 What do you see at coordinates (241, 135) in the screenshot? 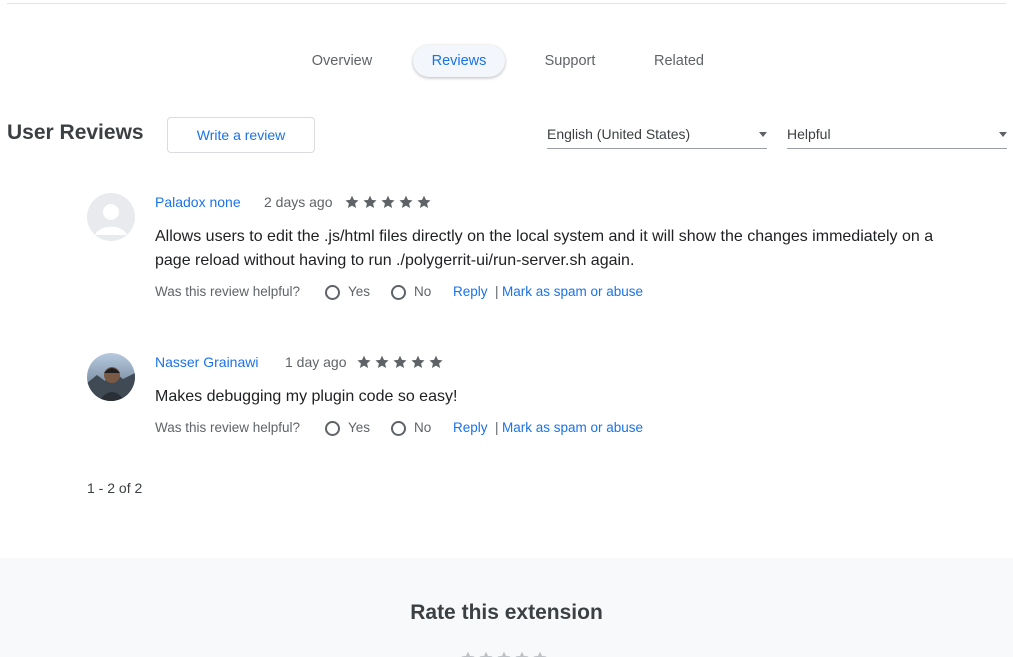
I see `write-review-button: Write a review` at bounding box center [241, 135].